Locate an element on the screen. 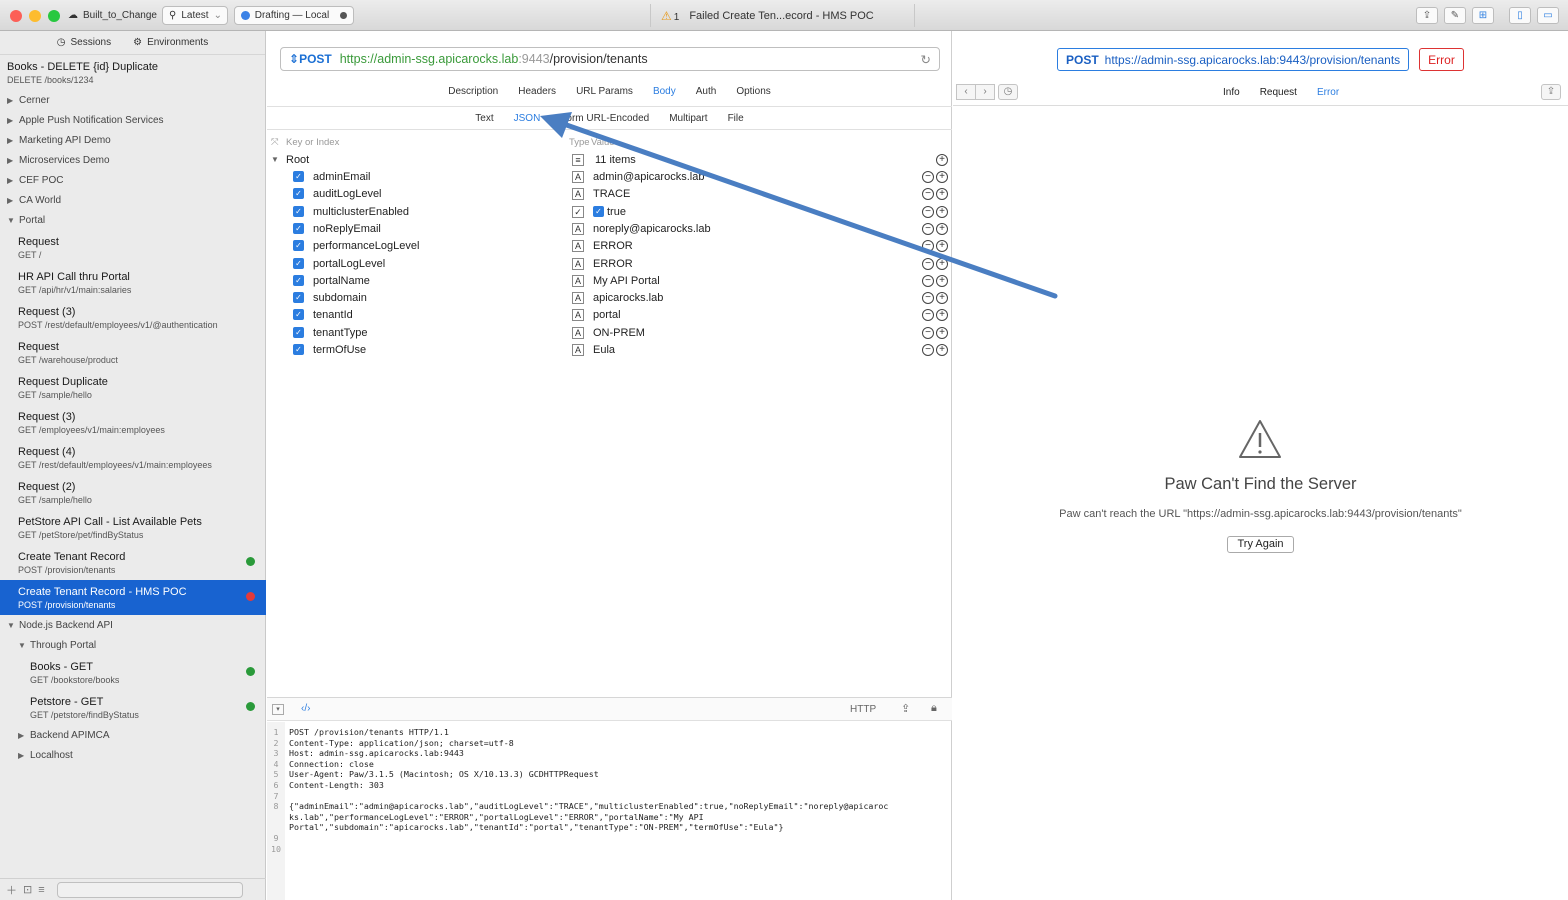 This screenshot has height=900, width=1568. list-item: Request GET /warehouse/product is located at coordinates (133, 352).